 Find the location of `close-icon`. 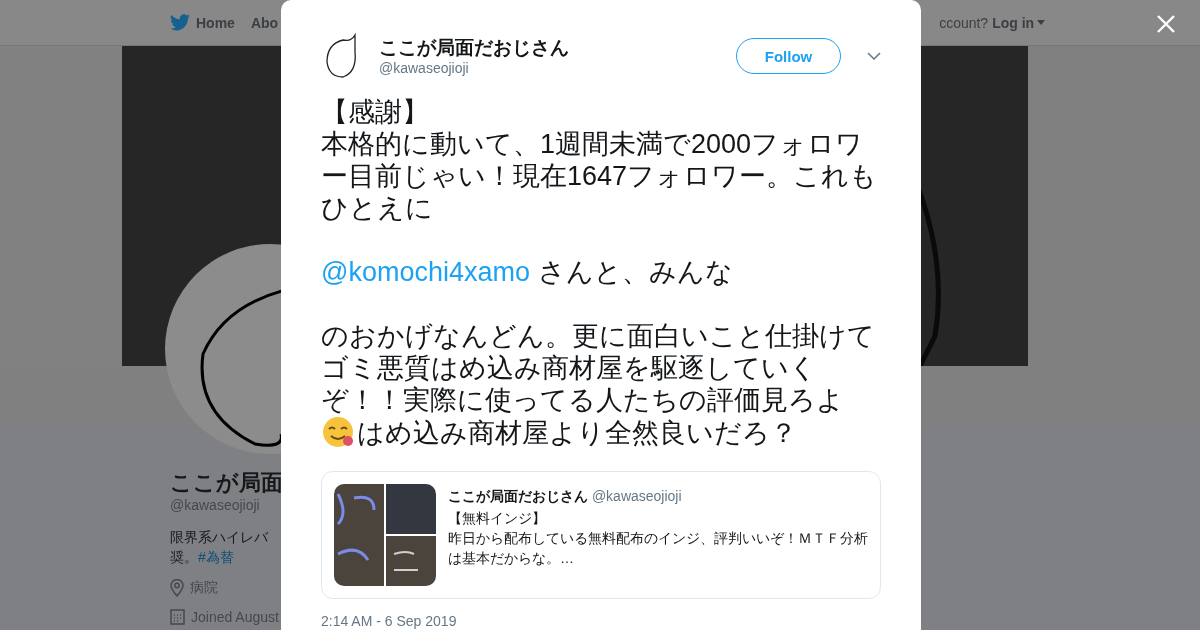

close-icon is located at coordinates (1166, 24).